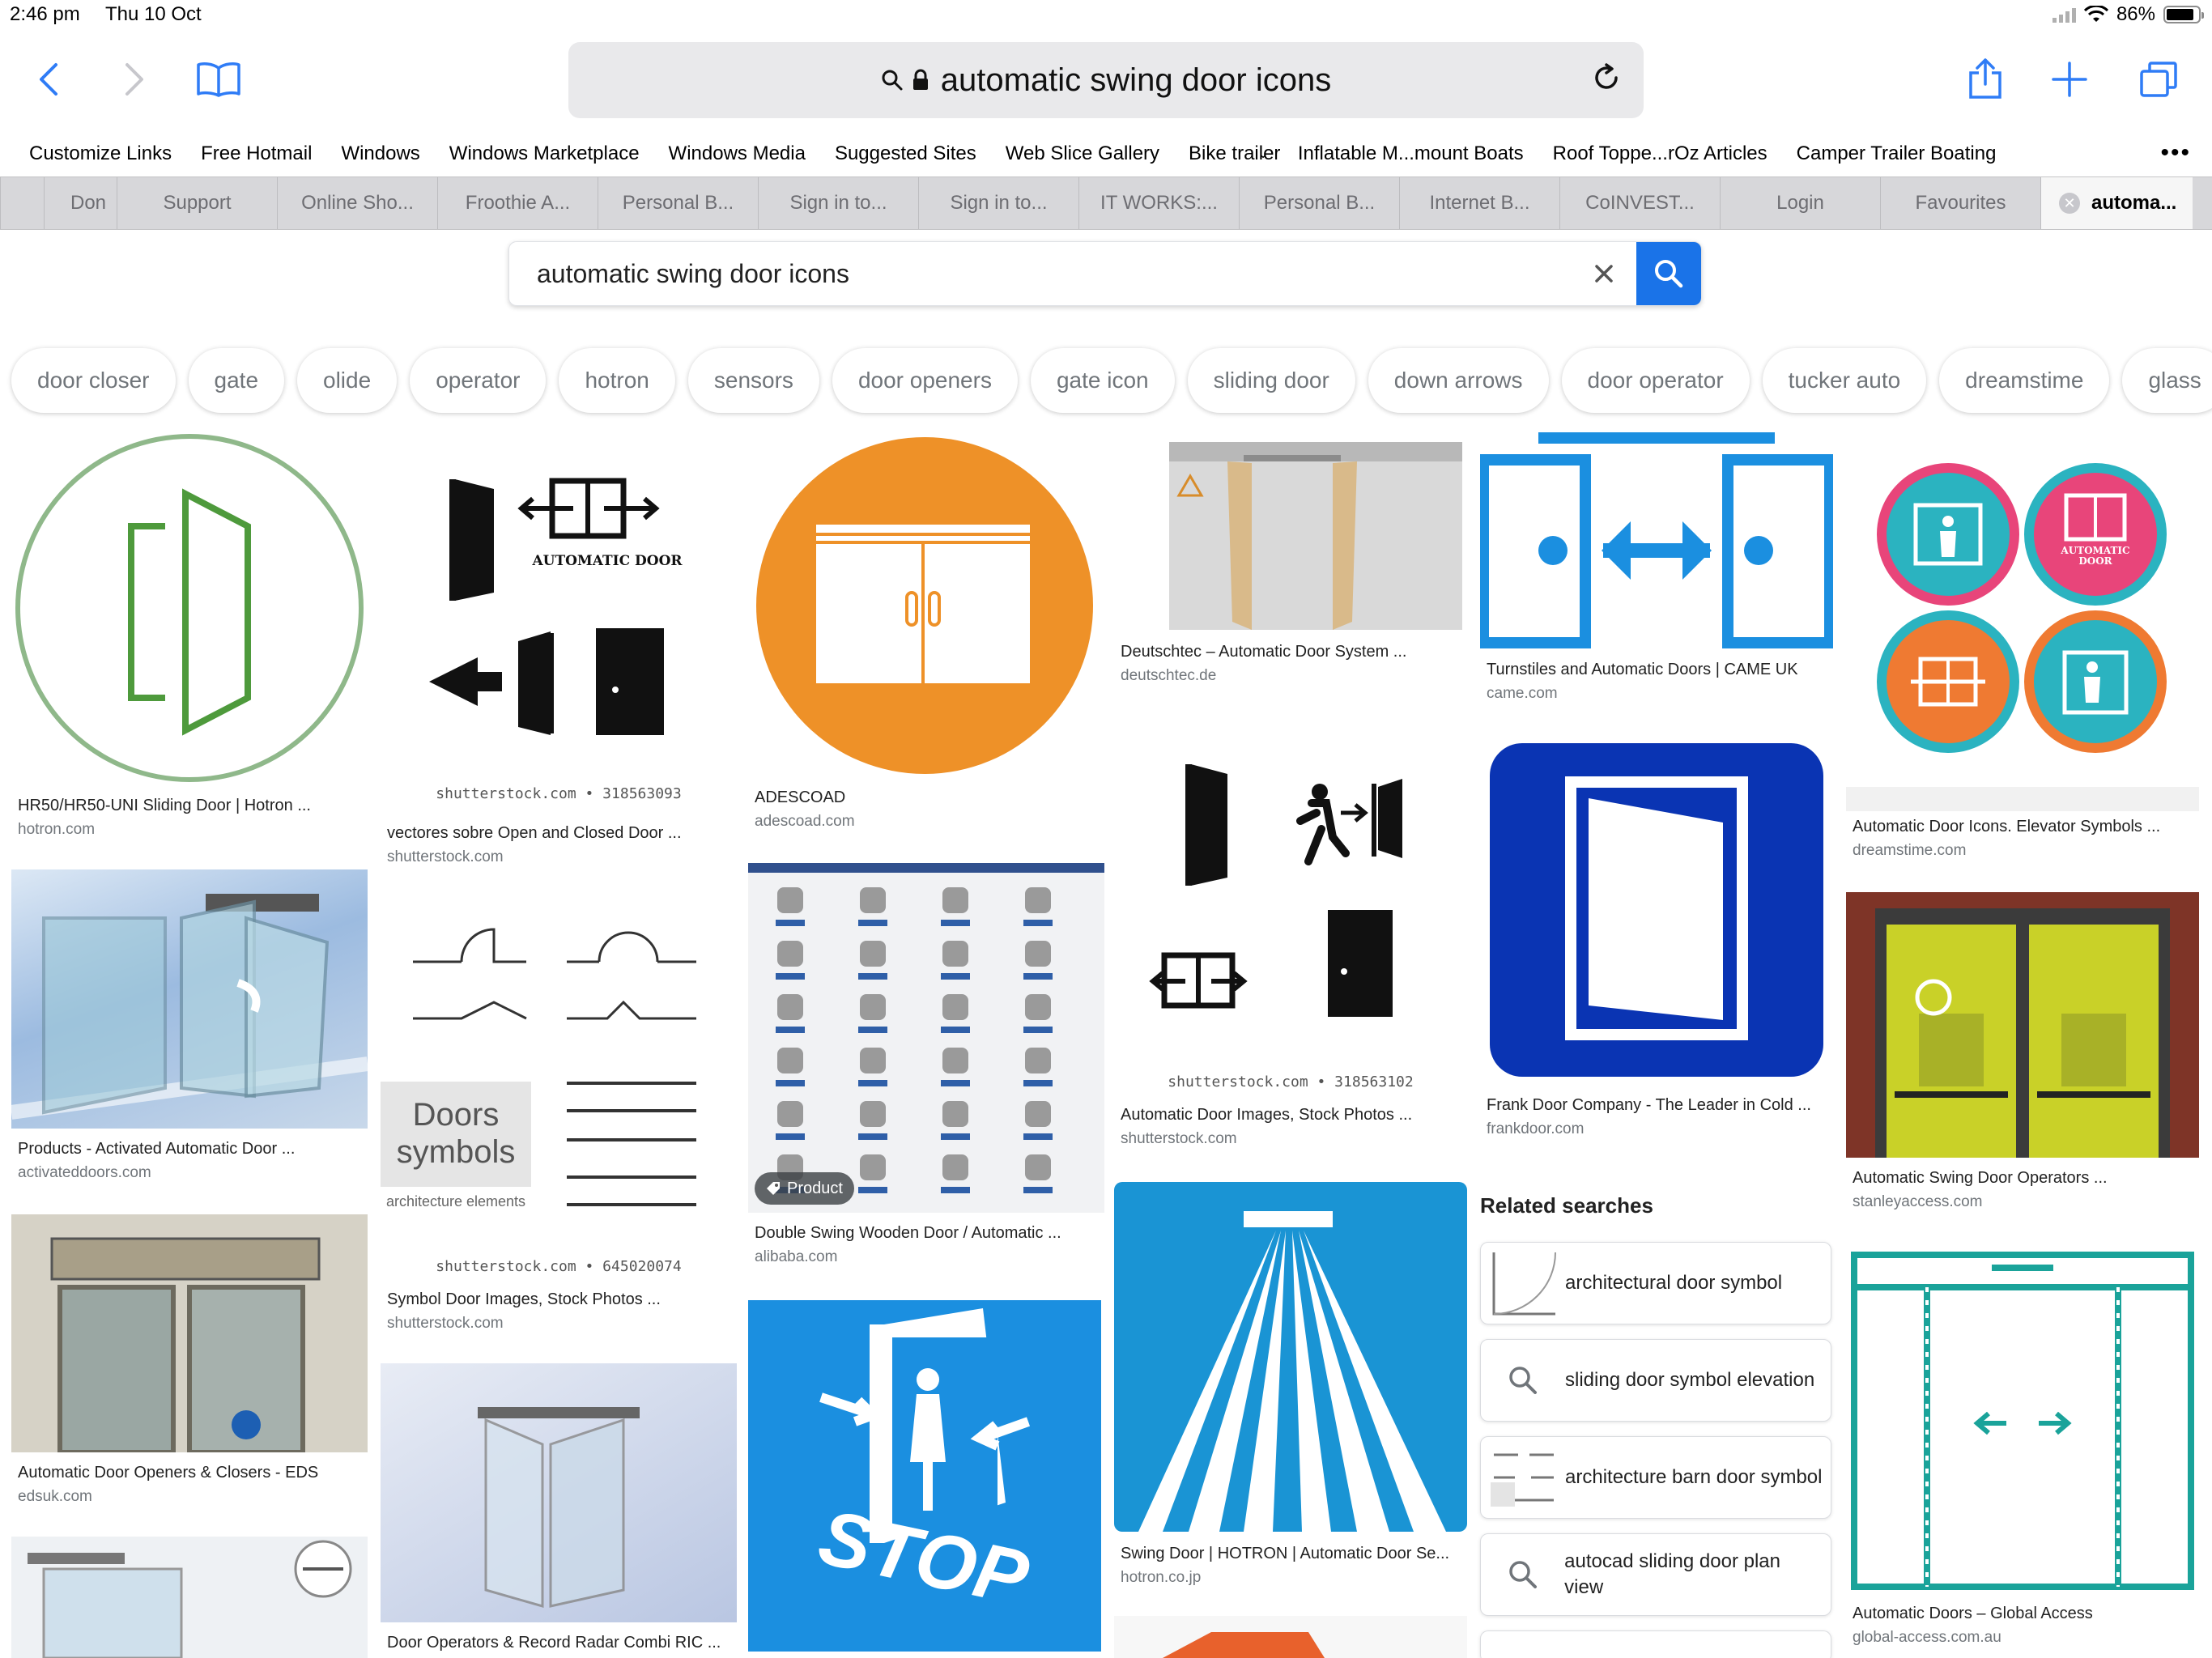  What do you see at coordinates (22, 203) in the screenshot?
I see `tab` at bounding box center [22, 203].